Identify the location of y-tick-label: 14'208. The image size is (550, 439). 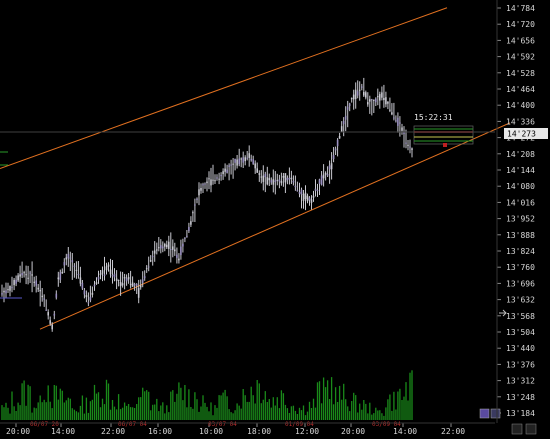
(520, 154).